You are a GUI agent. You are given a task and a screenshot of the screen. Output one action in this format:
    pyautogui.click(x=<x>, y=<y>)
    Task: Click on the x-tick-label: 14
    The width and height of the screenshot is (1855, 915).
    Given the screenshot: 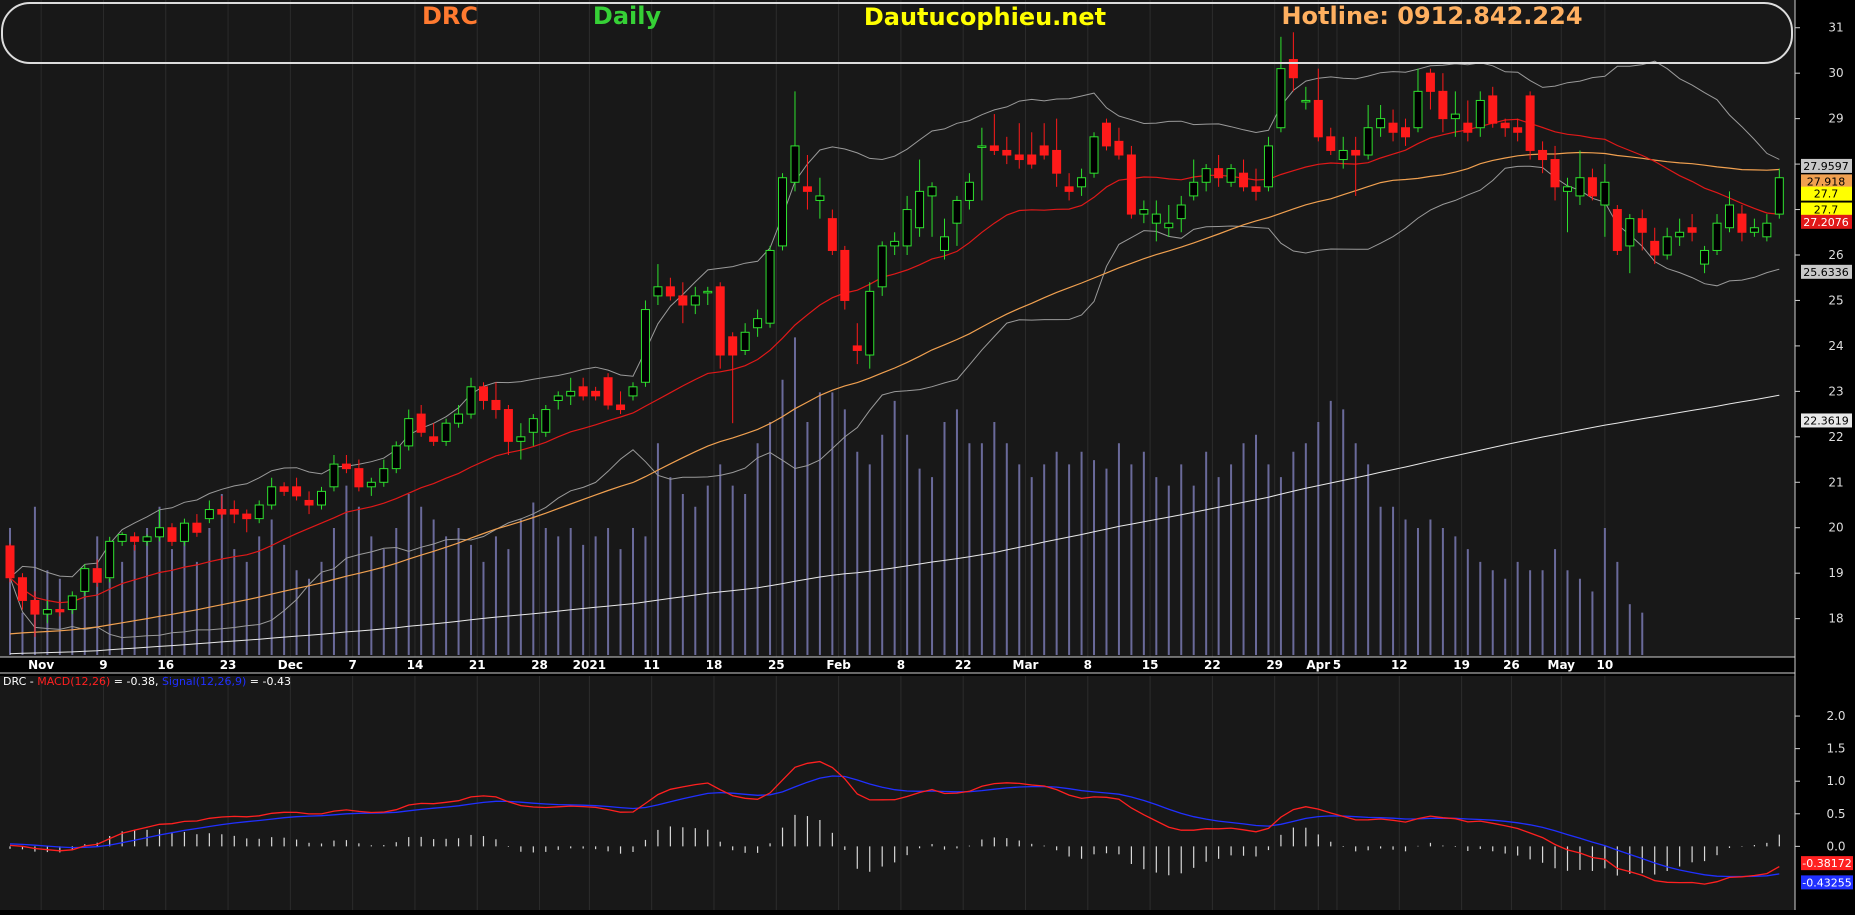 What is the action you would take?
    pyautogui.click(x=415, y=665)
    